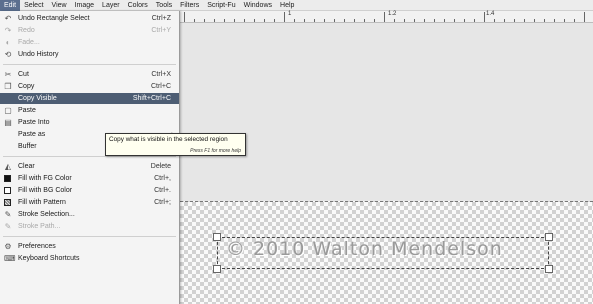 The image size is (593, 304). Describe the element at coordinates (364, 249) in the screenshot. I see `copyright-text: © 2010 Walton Mendelson` at that location.